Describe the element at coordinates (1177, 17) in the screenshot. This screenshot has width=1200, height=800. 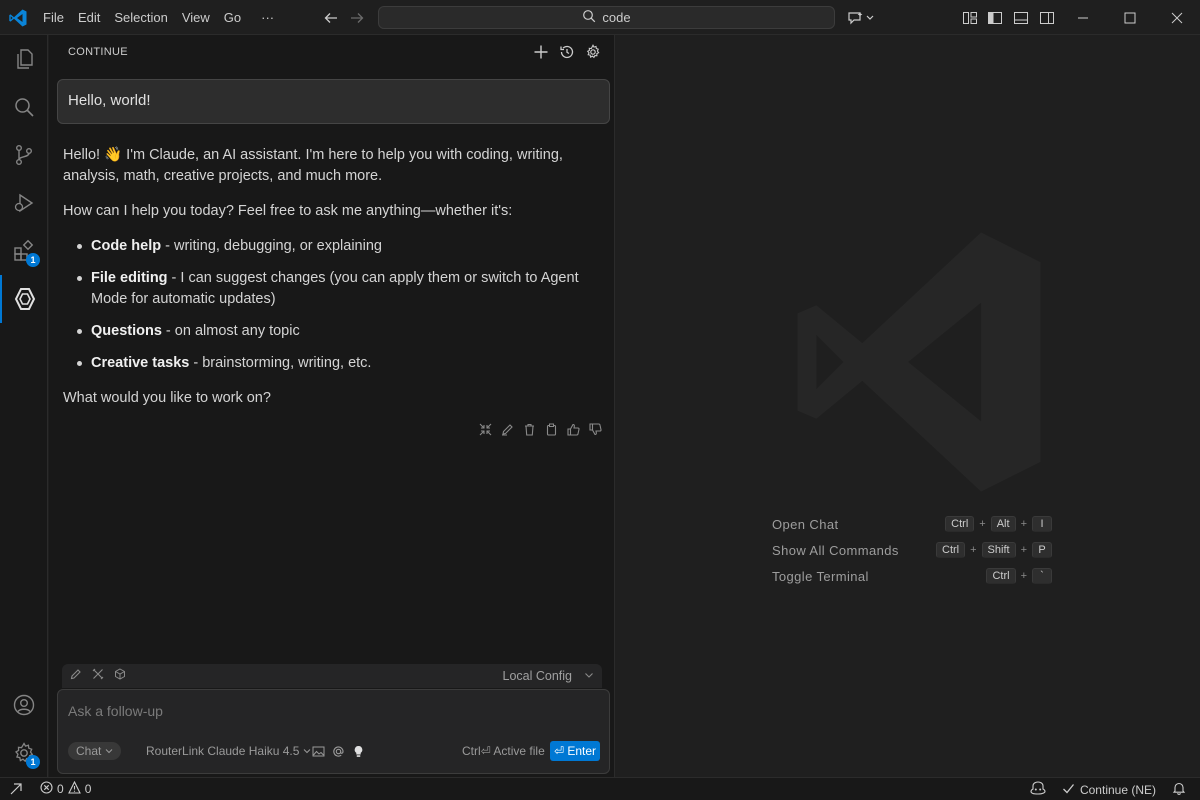
I see `close-icon` at that location.